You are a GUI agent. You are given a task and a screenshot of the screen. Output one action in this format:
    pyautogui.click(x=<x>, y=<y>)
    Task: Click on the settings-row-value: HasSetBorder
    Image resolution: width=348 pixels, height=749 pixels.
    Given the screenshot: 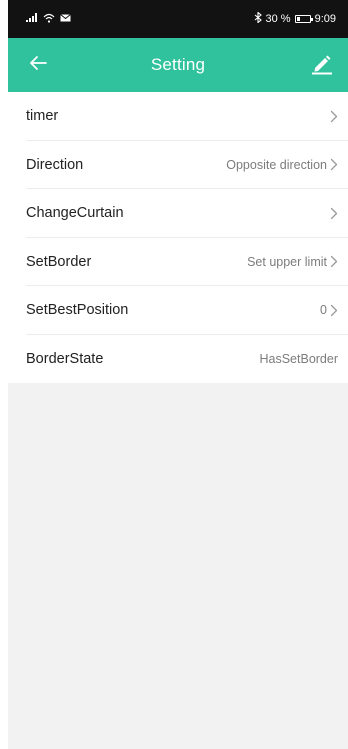 What is the action you would take?
    pyautogui.click(x=298, y=358)
    